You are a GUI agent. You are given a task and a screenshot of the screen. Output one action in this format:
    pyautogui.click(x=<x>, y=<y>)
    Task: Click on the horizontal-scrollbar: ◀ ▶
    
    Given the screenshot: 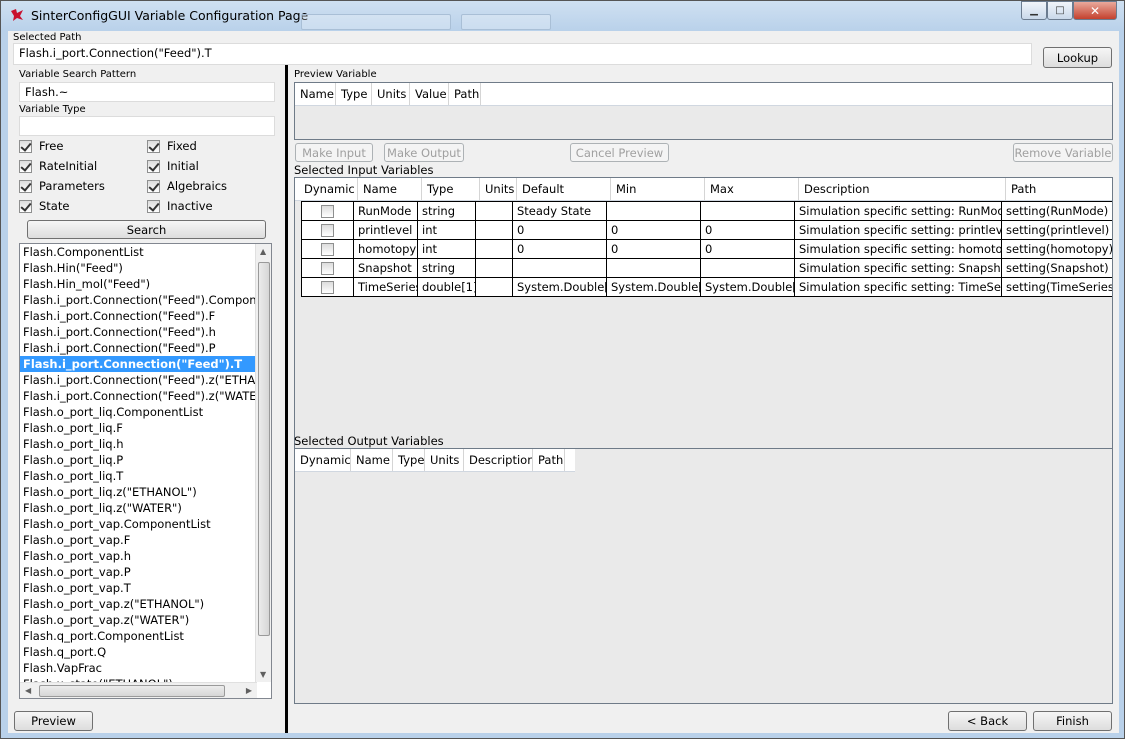 What is the action you would take?
    pyautogui.click(x=138, y=690)
    